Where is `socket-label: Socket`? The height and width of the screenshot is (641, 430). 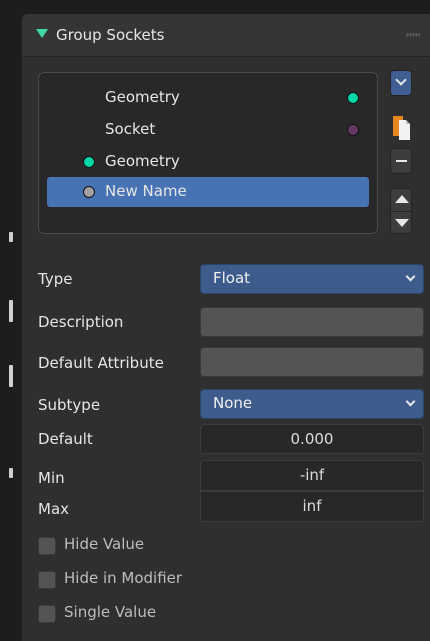
socket-label: Socket is located at coordinates (130, 129).